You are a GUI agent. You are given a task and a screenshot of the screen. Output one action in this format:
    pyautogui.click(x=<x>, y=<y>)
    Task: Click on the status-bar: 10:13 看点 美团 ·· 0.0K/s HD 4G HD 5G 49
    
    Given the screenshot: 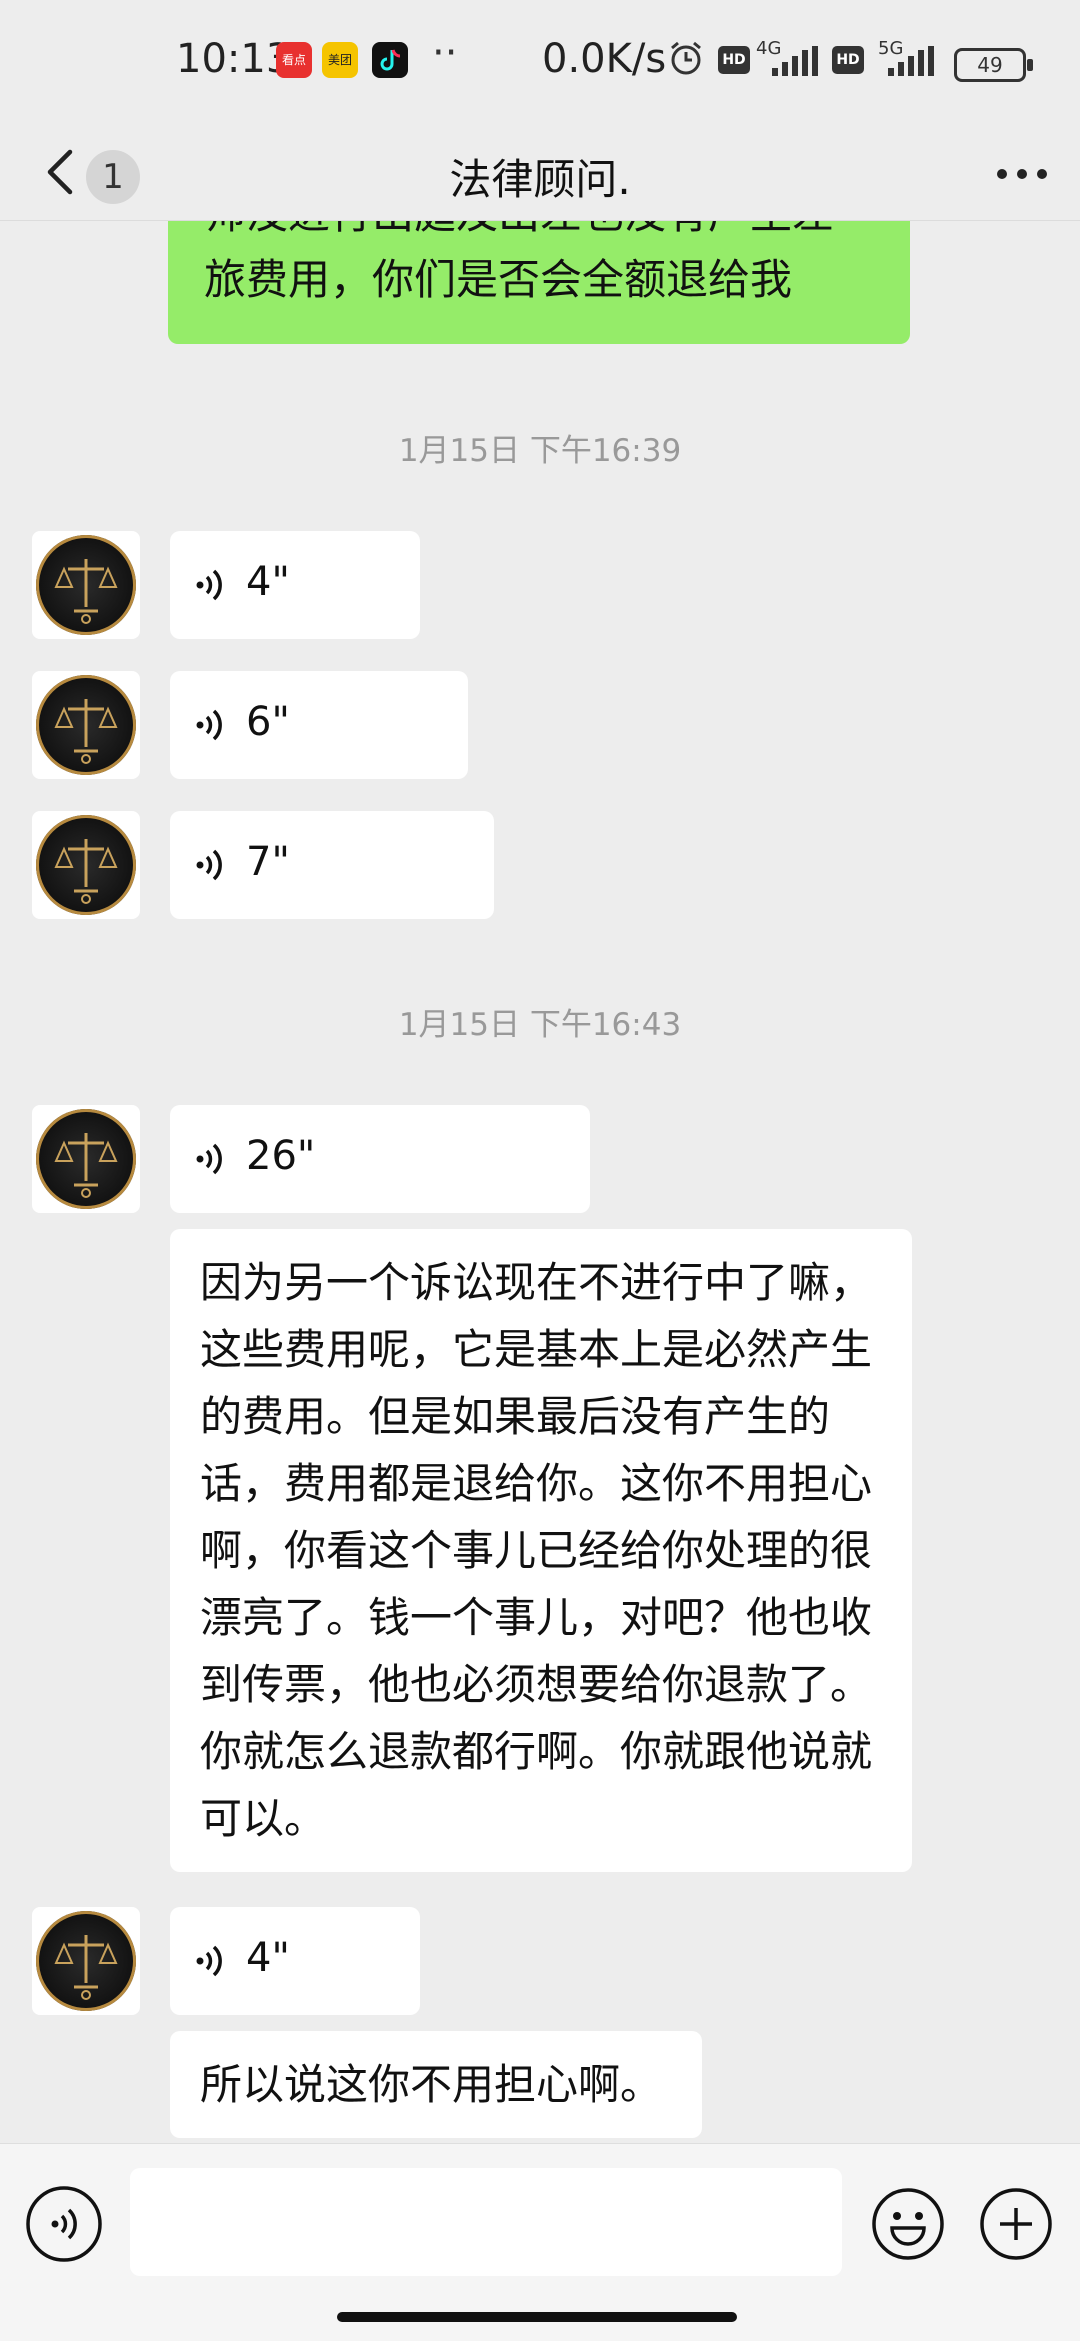 What is the action you would take?
    pyautogui.click(x=540, y=62)
    